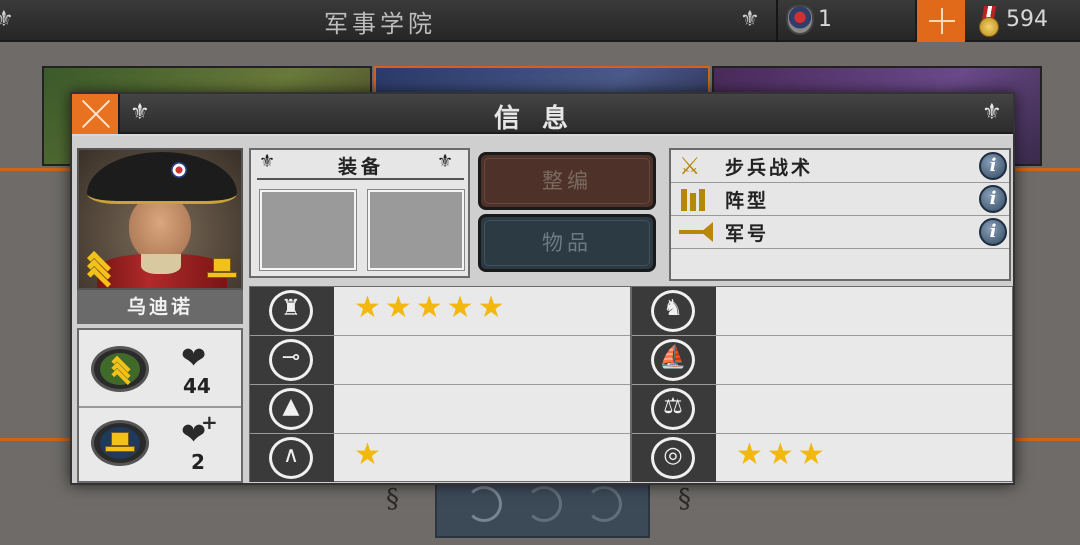 This screenshot has width=1080, height=545. What do you see at coordinates (431, 307) in the screenshot?
I see `star-rating: ★★★★★` at bounding box center [431, 307].